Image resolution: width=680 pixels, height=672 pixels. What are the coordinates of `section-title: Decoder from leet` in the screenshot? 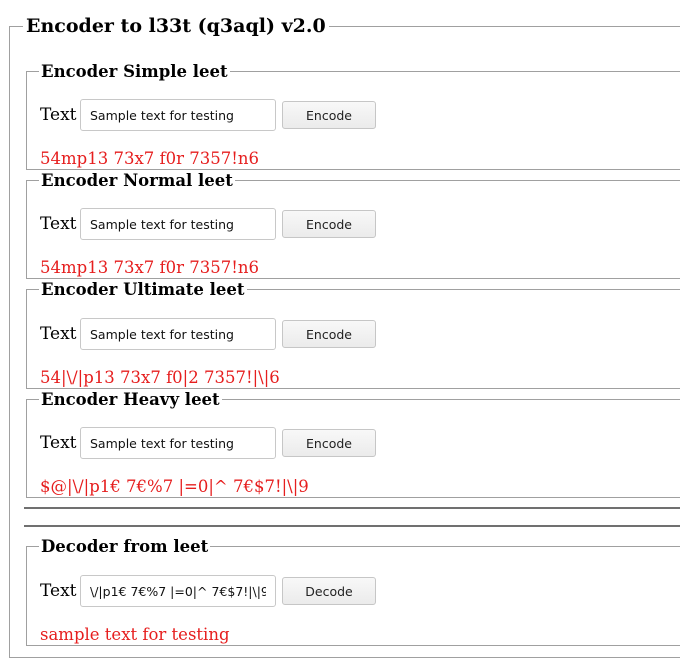 It's located at (125, 546).